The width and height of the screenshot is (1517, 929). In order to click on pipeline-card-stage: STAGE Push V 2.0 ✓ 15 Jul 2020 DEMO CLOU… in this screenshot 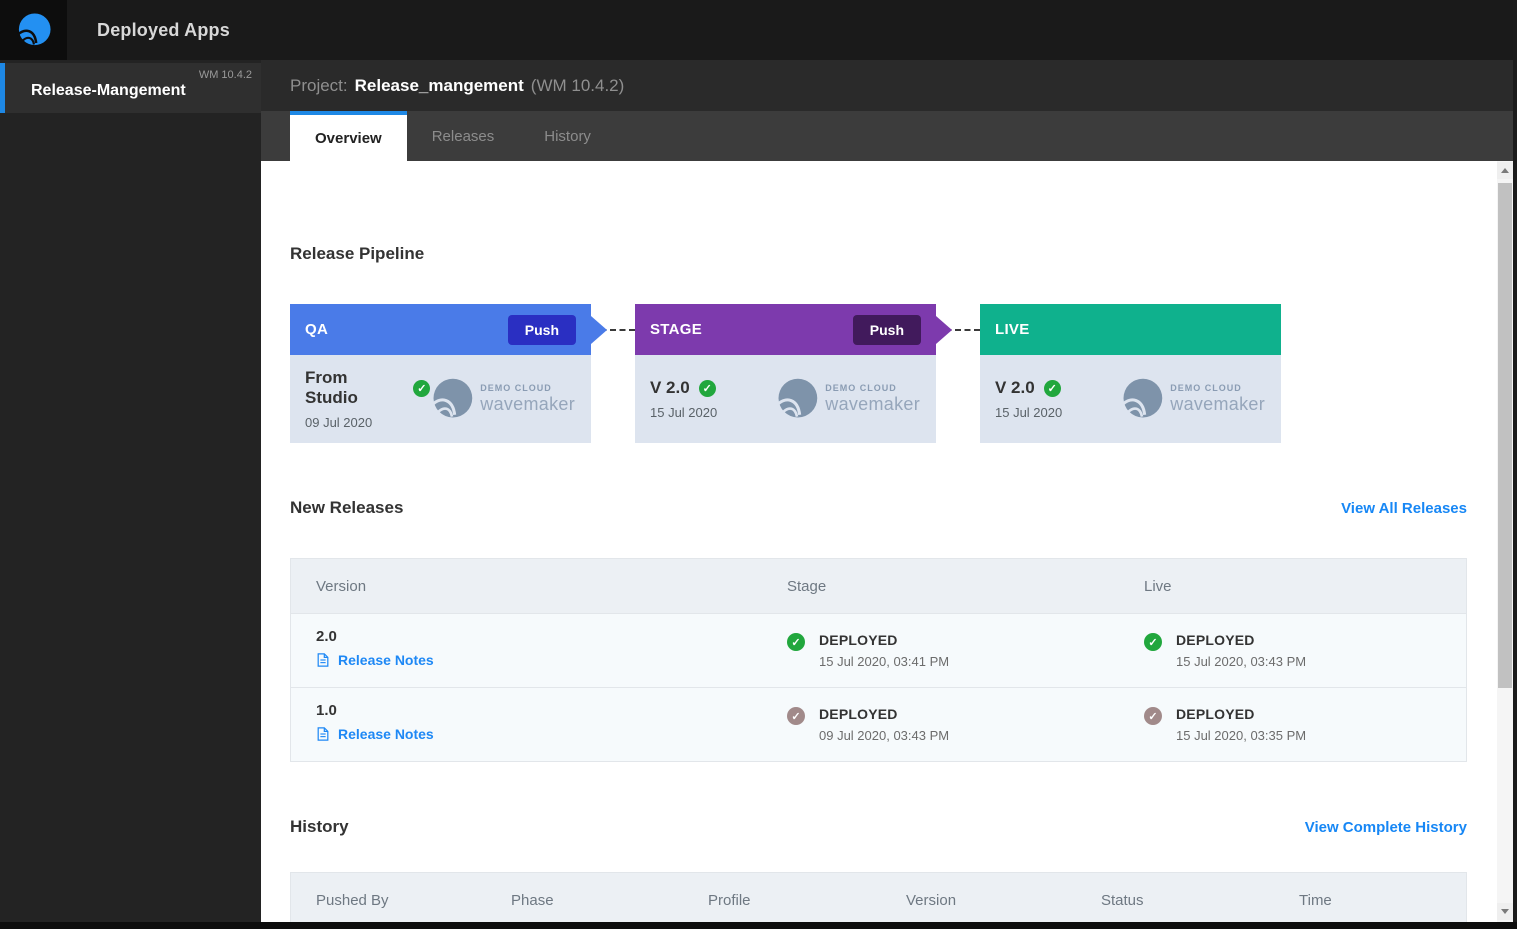, I will do `click(793, 373)`.